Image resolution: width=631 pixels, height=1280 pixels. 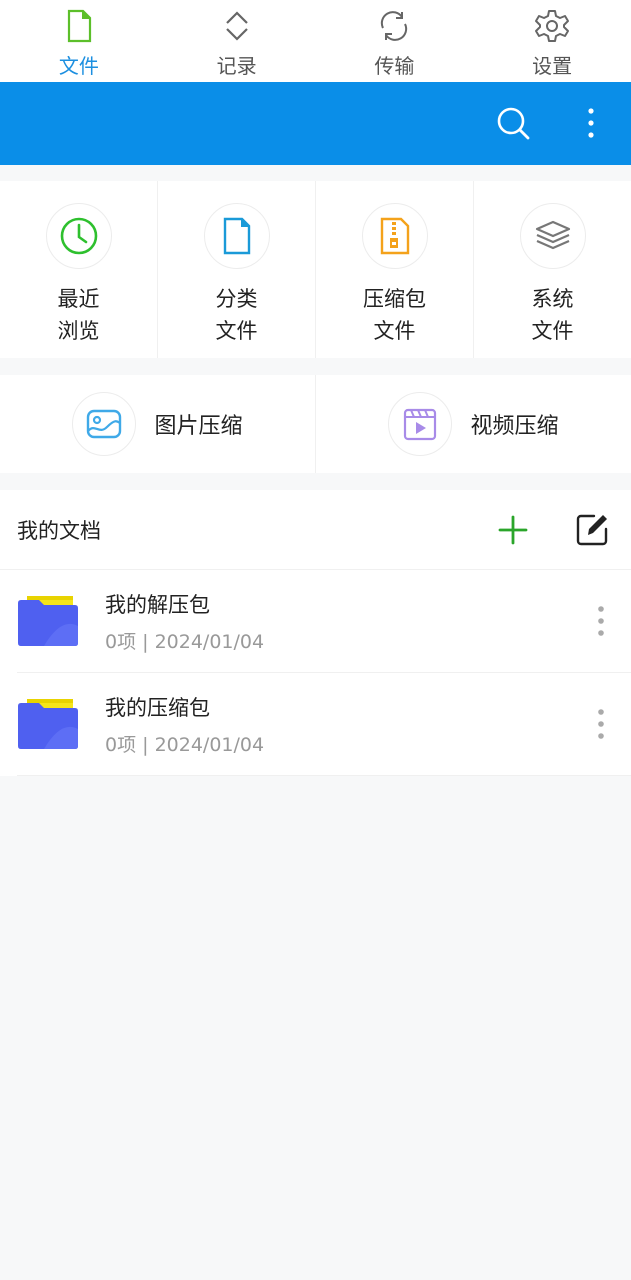 I want to click on tab-records: 记录, so click(x=237, y=41).